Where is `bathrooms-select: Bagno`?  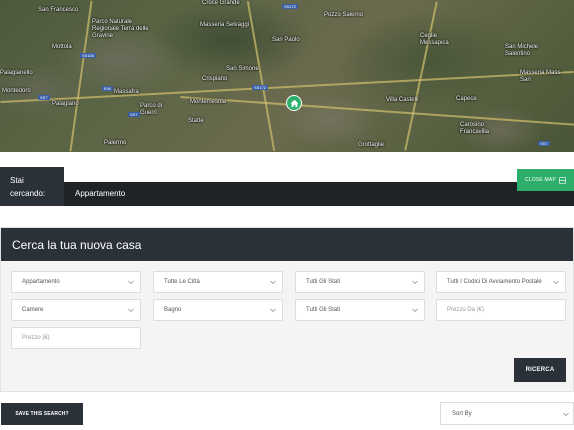 bathrooms-select: Bagno is located at coordinates (218, 310).